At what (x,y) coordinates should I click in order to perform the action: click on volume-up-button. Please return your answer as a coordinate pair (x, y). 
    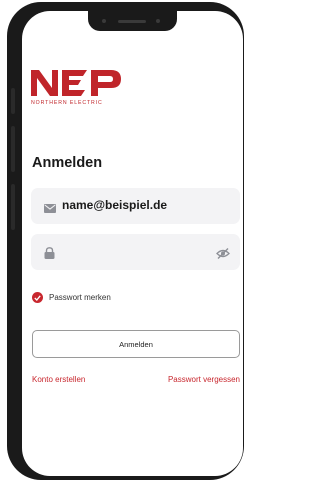
    Looking at the image, I should click on (13, 149).